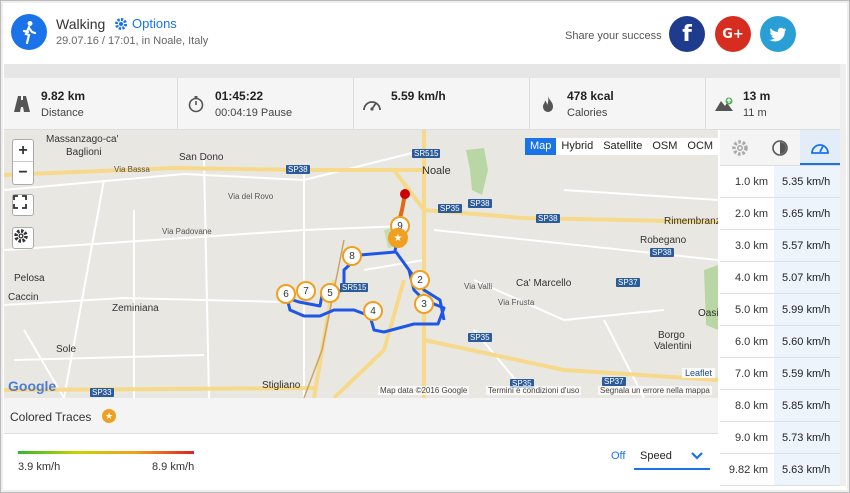  Describe the element at coordinates (699, 373) in the screenshot. I see `leaflet-link: Leaflet` at that location.